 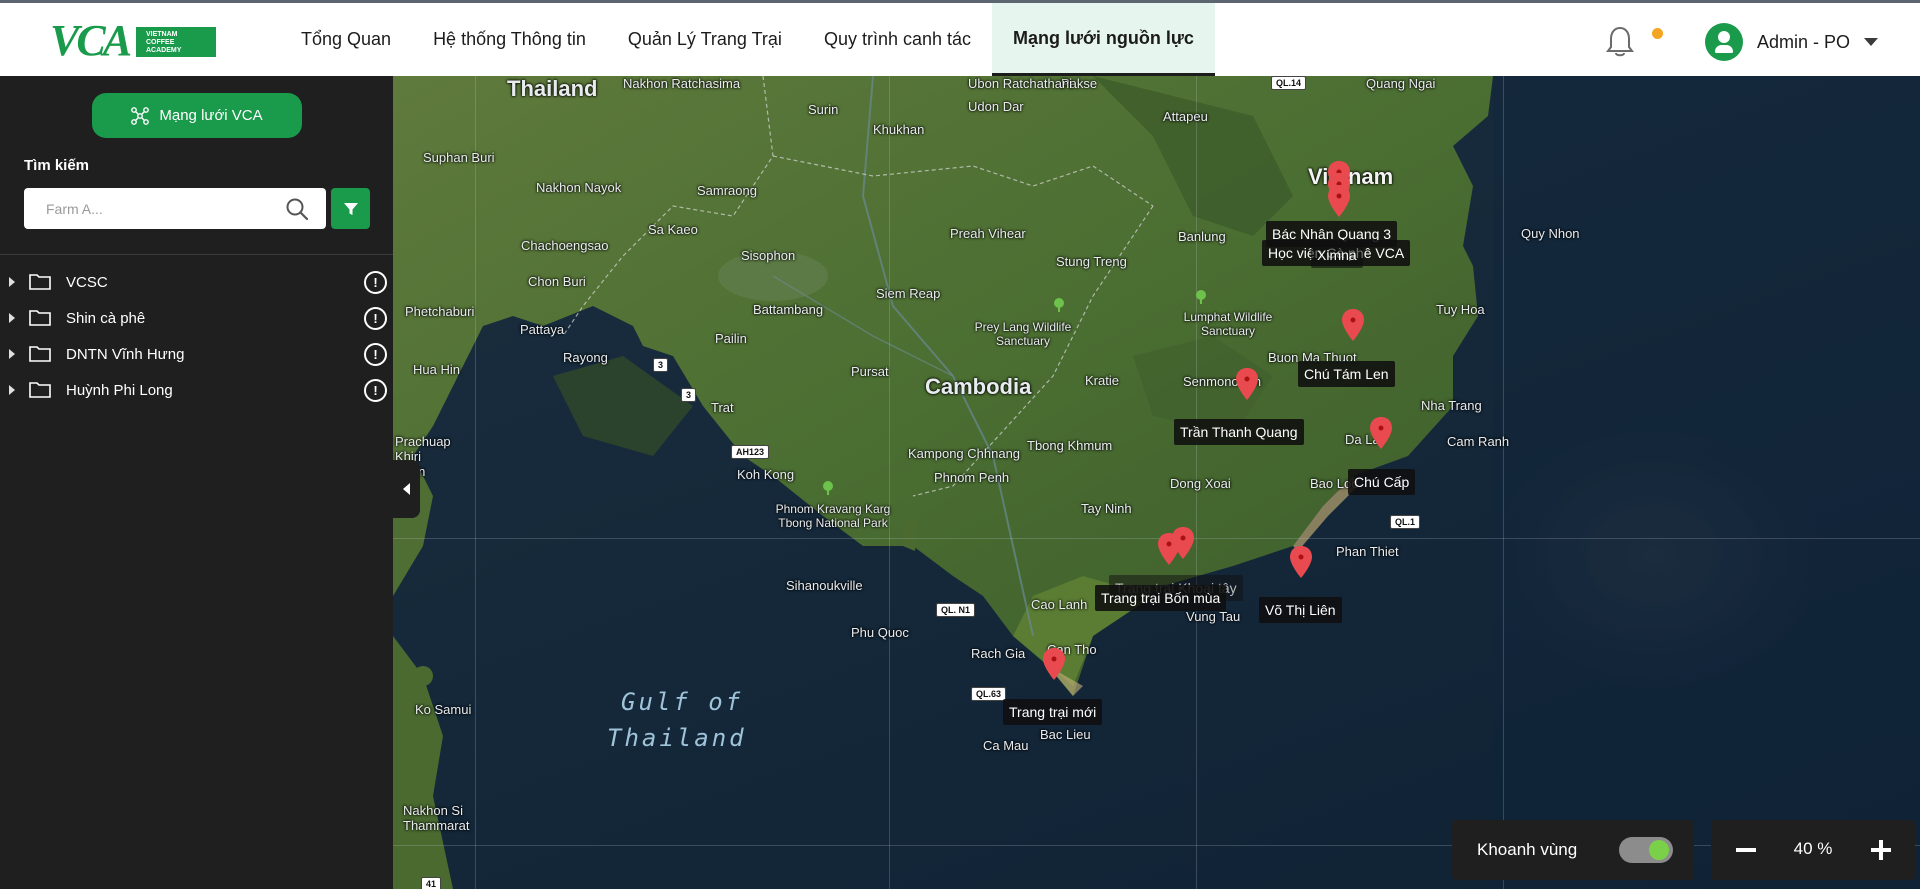 What do you see at coordinates (1792, 42) in the screenshot?
I see `user-menu: Admin - PO` at bounding box center [1792, 42].